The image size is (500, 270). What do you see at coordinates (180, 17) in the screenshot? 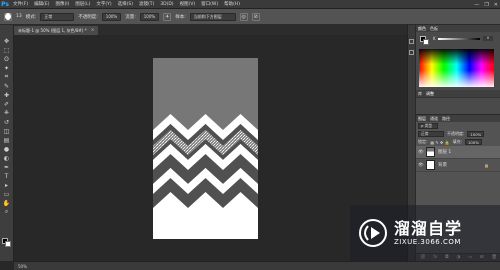
I see `sample-label: 样本:` at bounding box center [180, 17].